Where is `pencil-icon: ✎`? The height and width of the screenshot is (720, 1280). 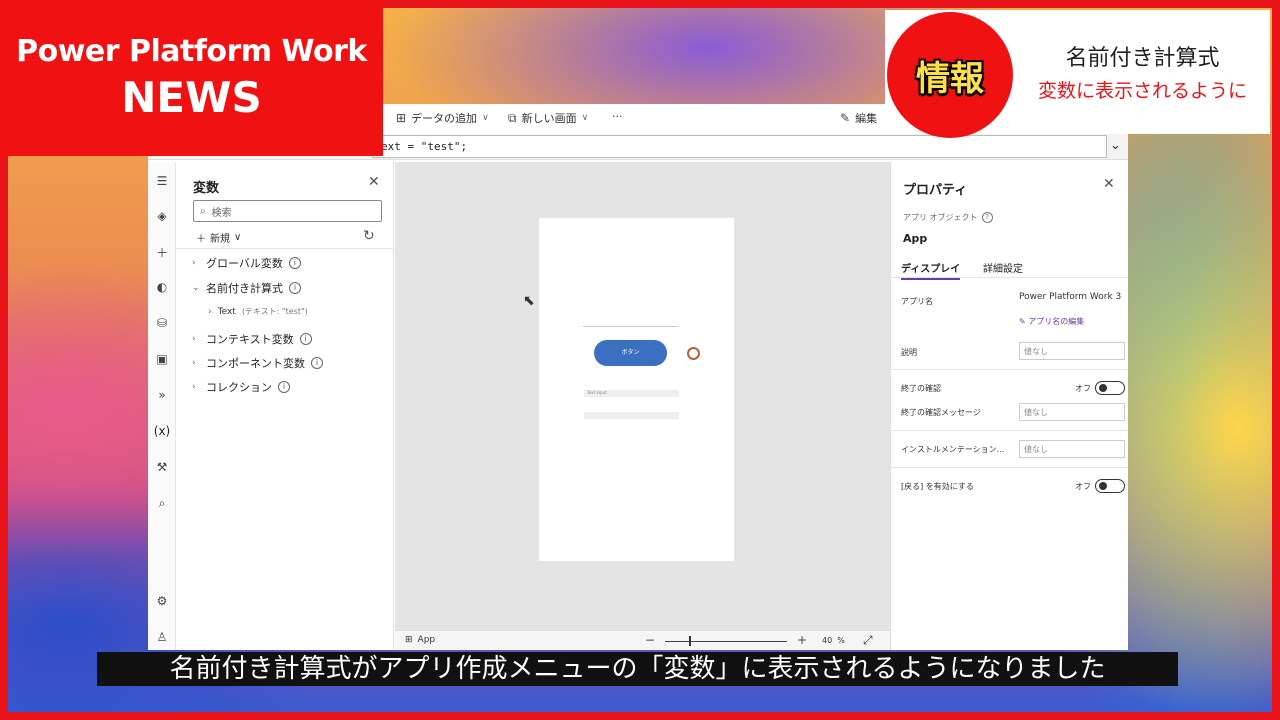 pencil-icon: ✎ is located at coordinates (845, 118).